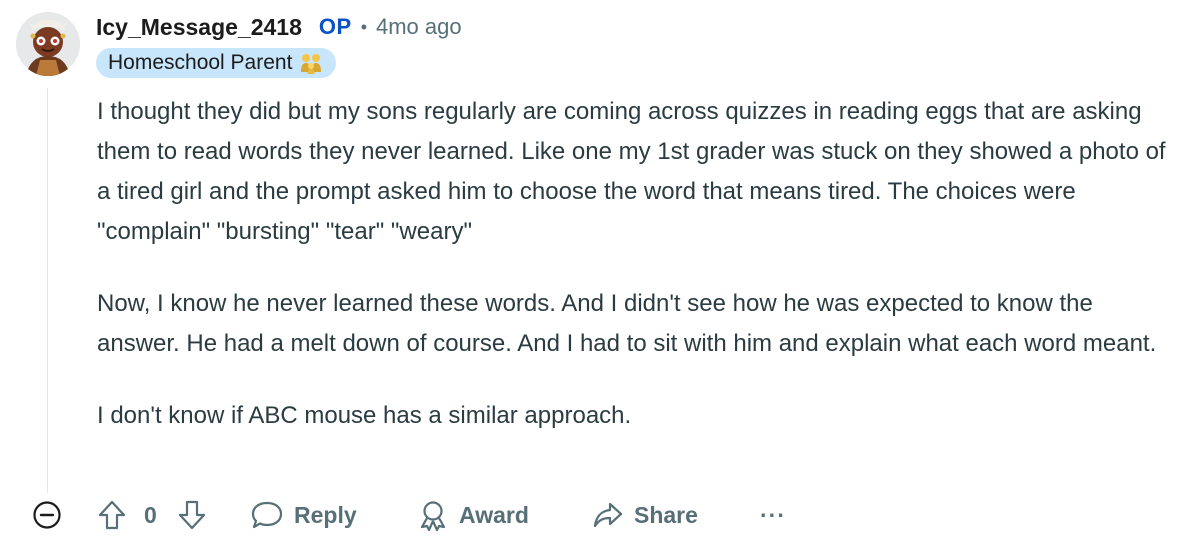 The width and height of the screenshot is (1192, 540). I want to click on award-button: Award, so click(473, 515).